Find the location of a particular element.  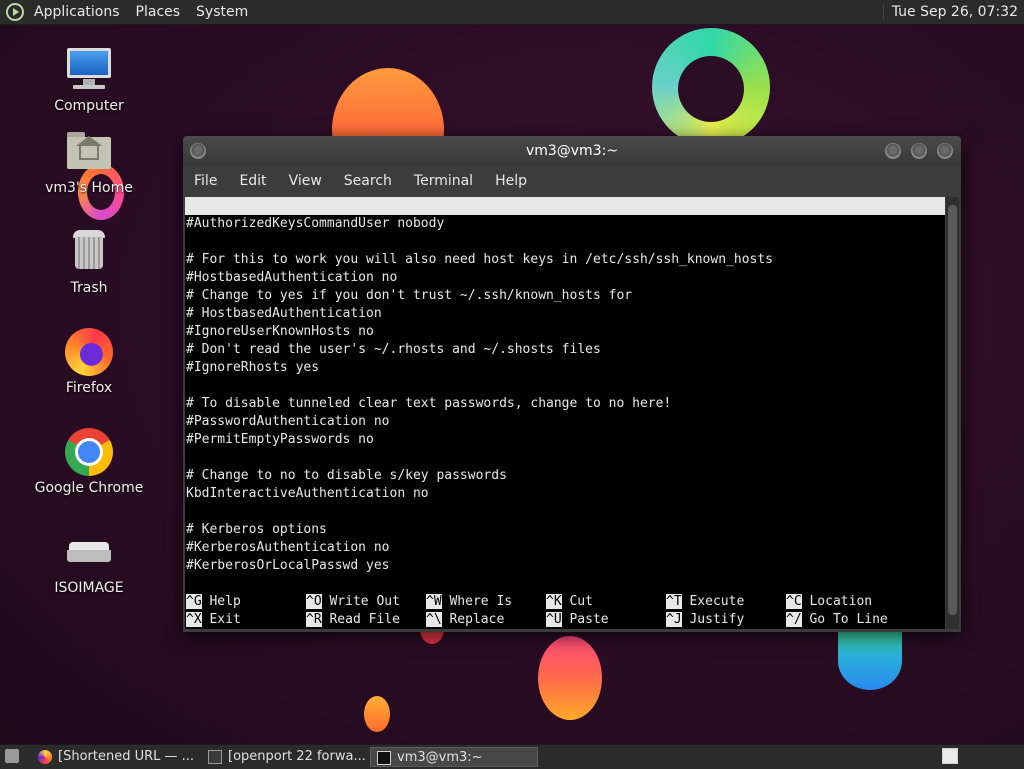

shortcut-label: Replace is located at coordinates (477, 619).